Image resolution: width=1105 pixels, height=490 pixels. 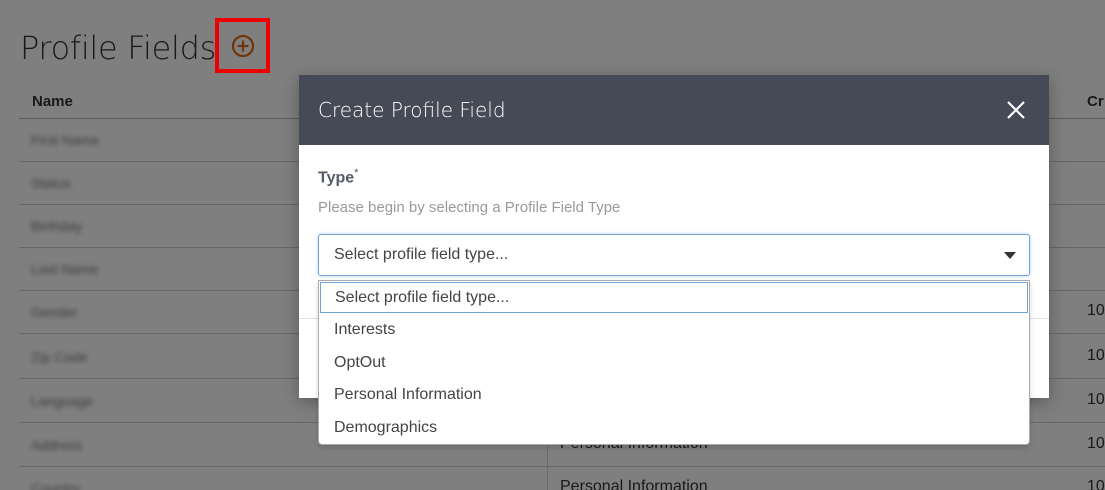 I want to click on dialog-title: Create Profile Field, so click(x=412, y=110).